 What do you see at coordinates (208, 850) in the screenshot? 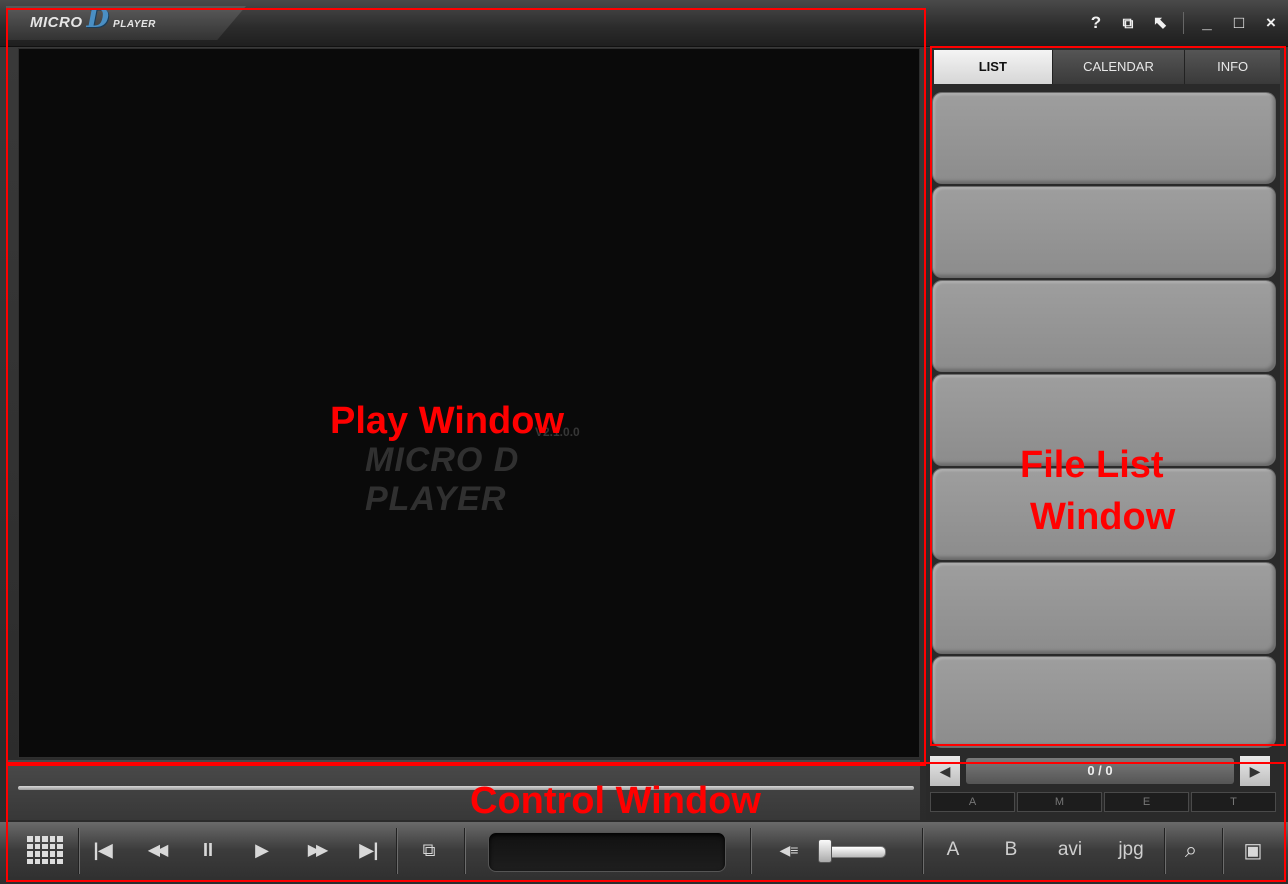
I see `pause-button: II` at bounding box center [208, 850].